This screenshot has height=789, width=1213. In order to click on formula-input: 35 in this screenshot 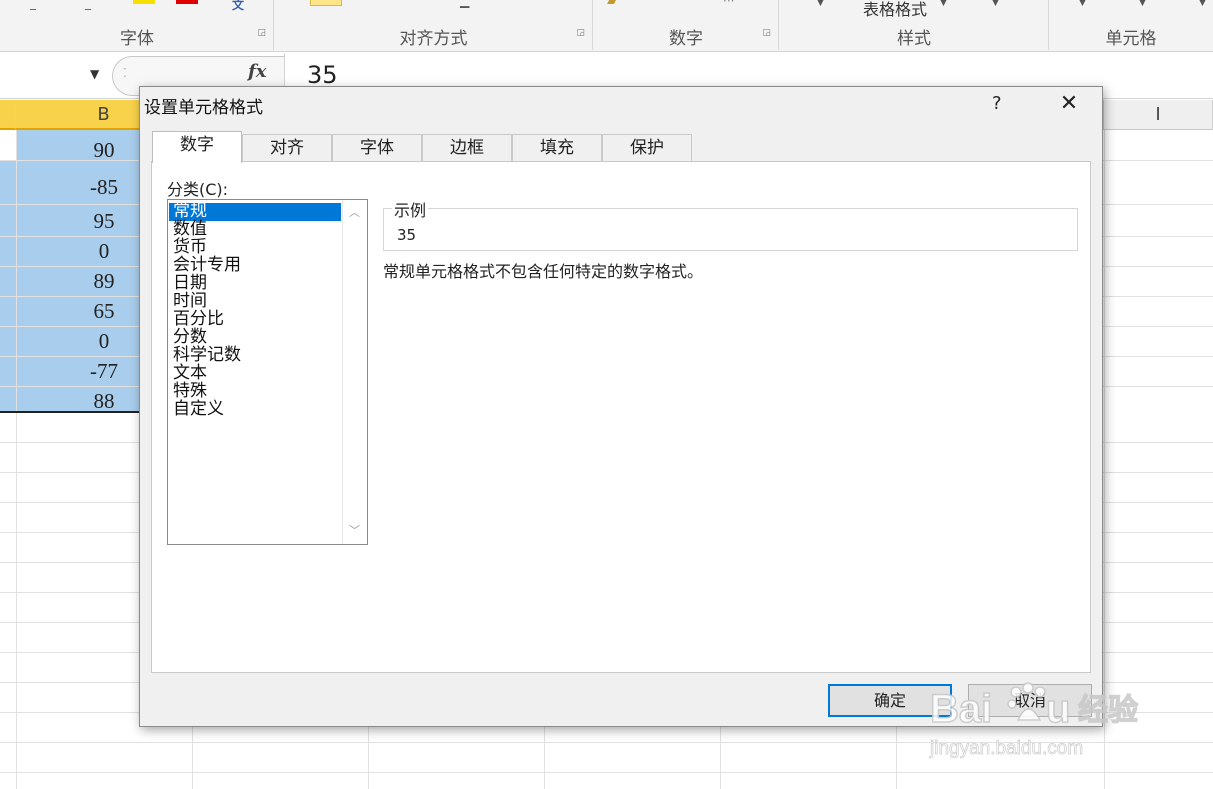, I will do `click(322, 75)`.